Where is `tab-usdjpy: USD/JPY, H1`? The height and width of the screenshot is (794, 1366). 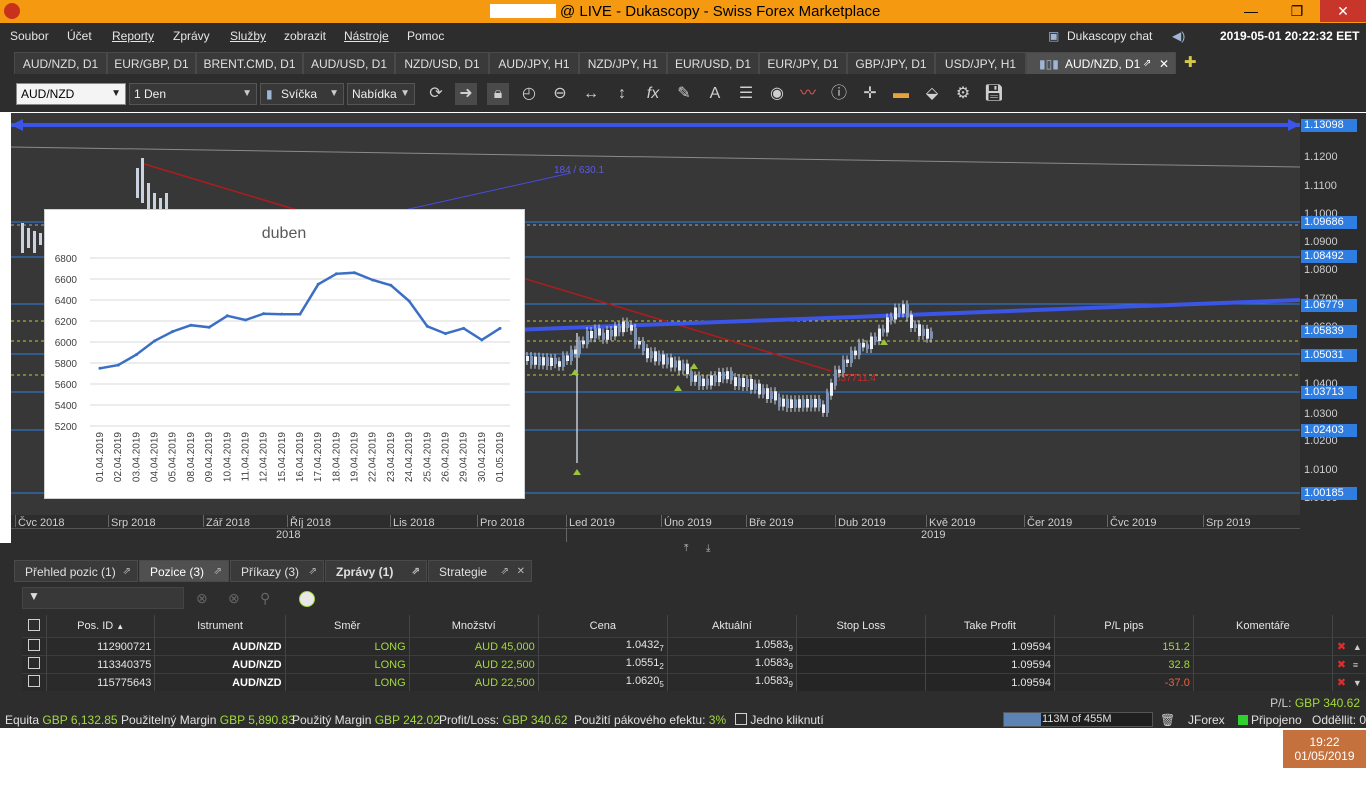
tab-usdjpy: USD/JPY, H1 is located at coordinates (980, 63).